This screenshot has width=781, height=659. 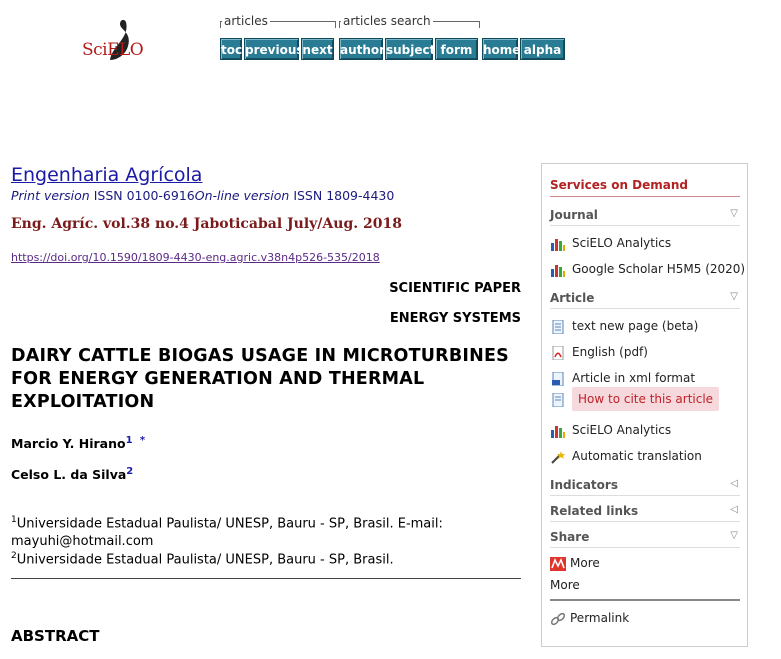 I want to click on share-more-label: More, so click(x=585, y=563).